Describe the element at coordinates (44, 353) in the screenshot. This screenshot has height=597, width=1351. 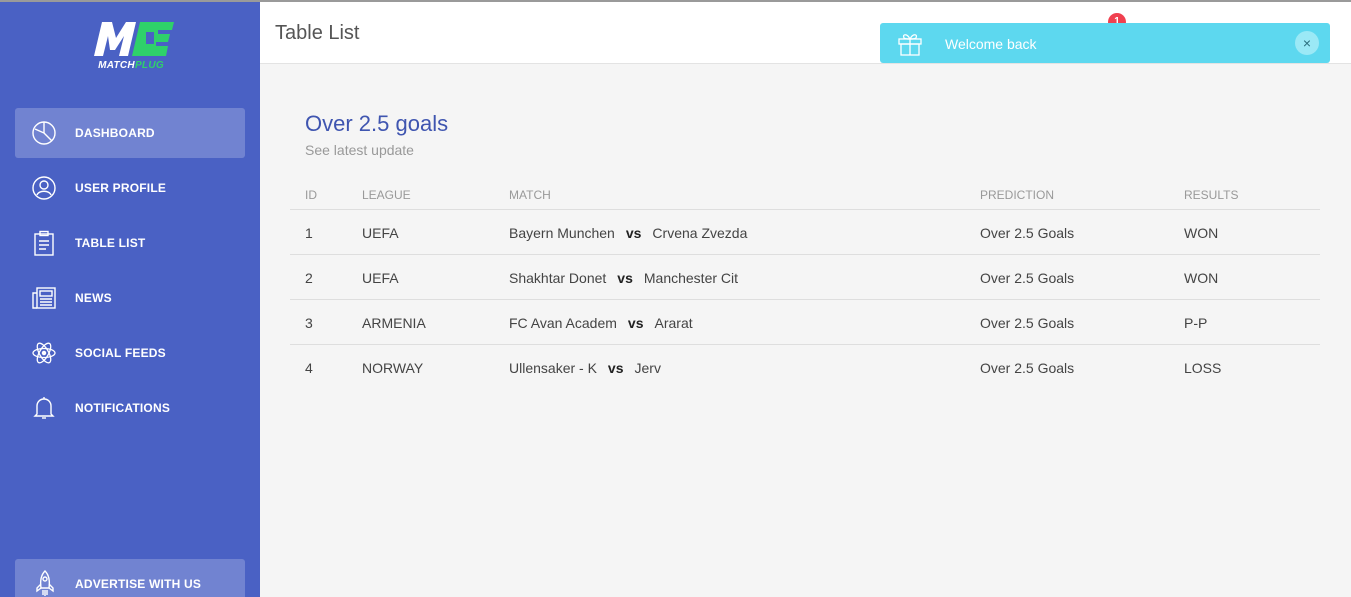
I see `atom-icon` at that location.